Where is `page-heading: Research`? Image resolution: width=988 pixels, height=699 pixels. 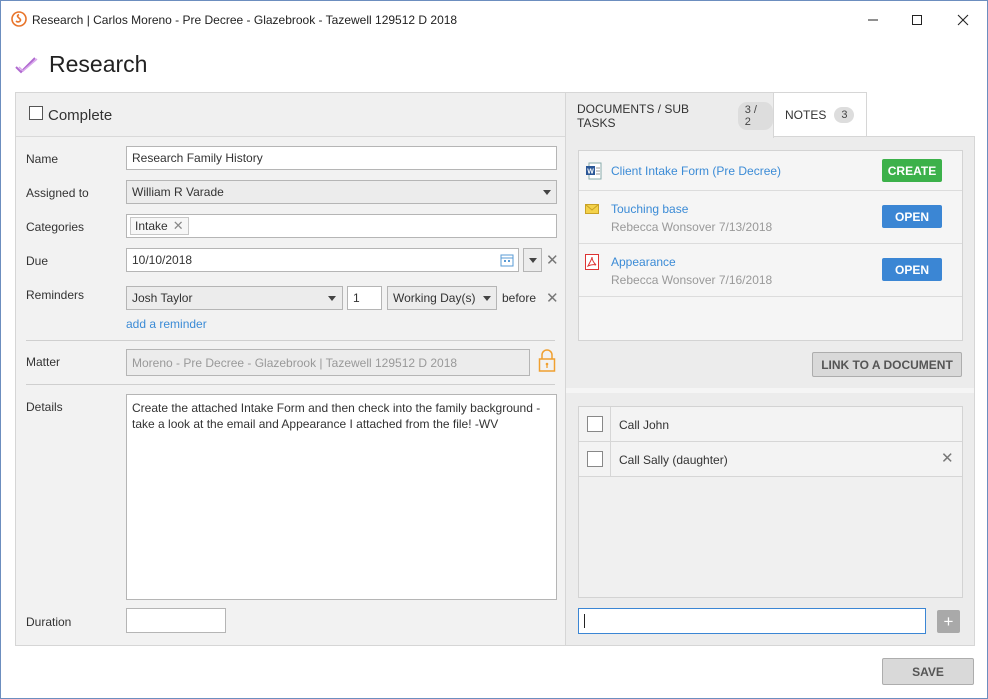 page-heading: Research is located at coordinates (80, 64).